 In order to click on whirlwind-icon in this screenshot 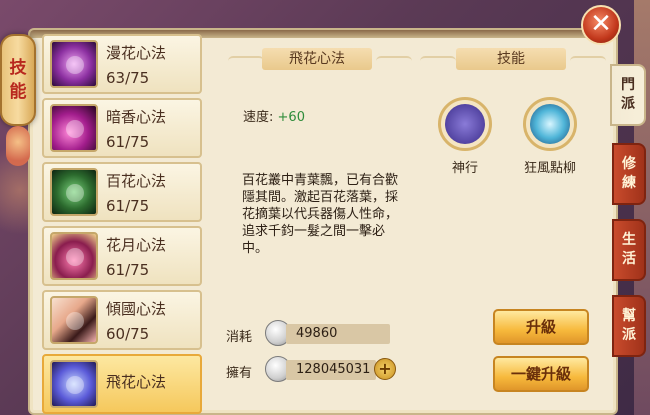, I will do `click(550, 124)`.